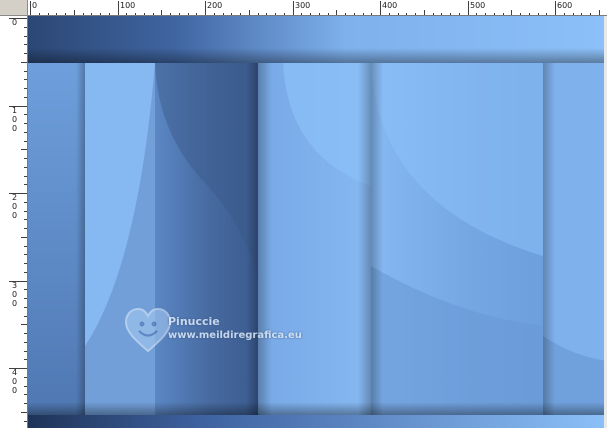  I want to click on ruler-label: 500, so click(478, 5).